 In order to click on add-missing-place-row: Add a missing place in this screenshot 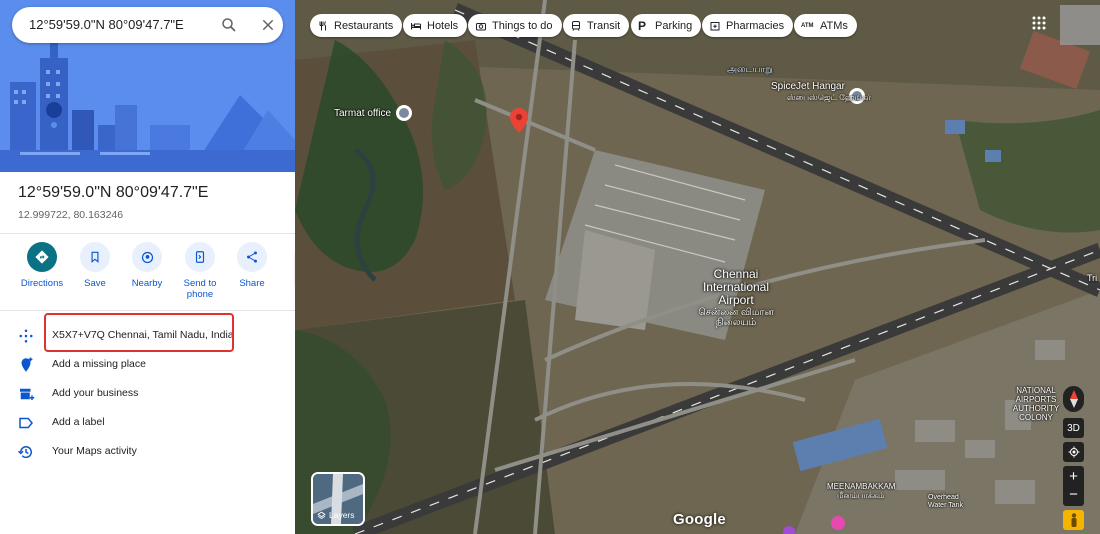, I will do `click(147, 365)`.